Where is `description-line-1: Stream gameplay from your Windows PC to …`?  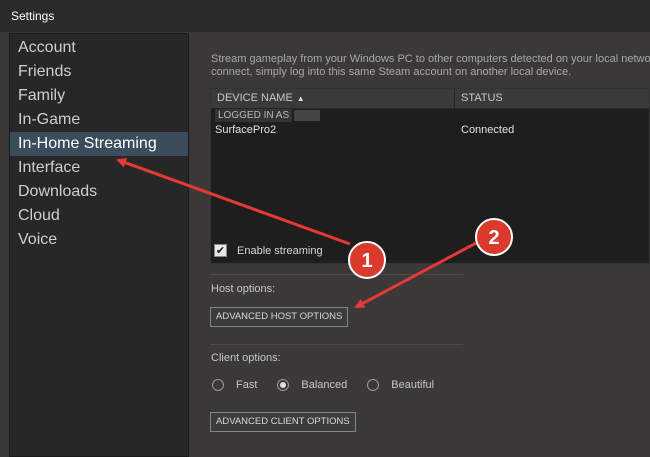
description-line-1: Stream gameplay from your Windows PC to … is located at coordinates (430, 59).